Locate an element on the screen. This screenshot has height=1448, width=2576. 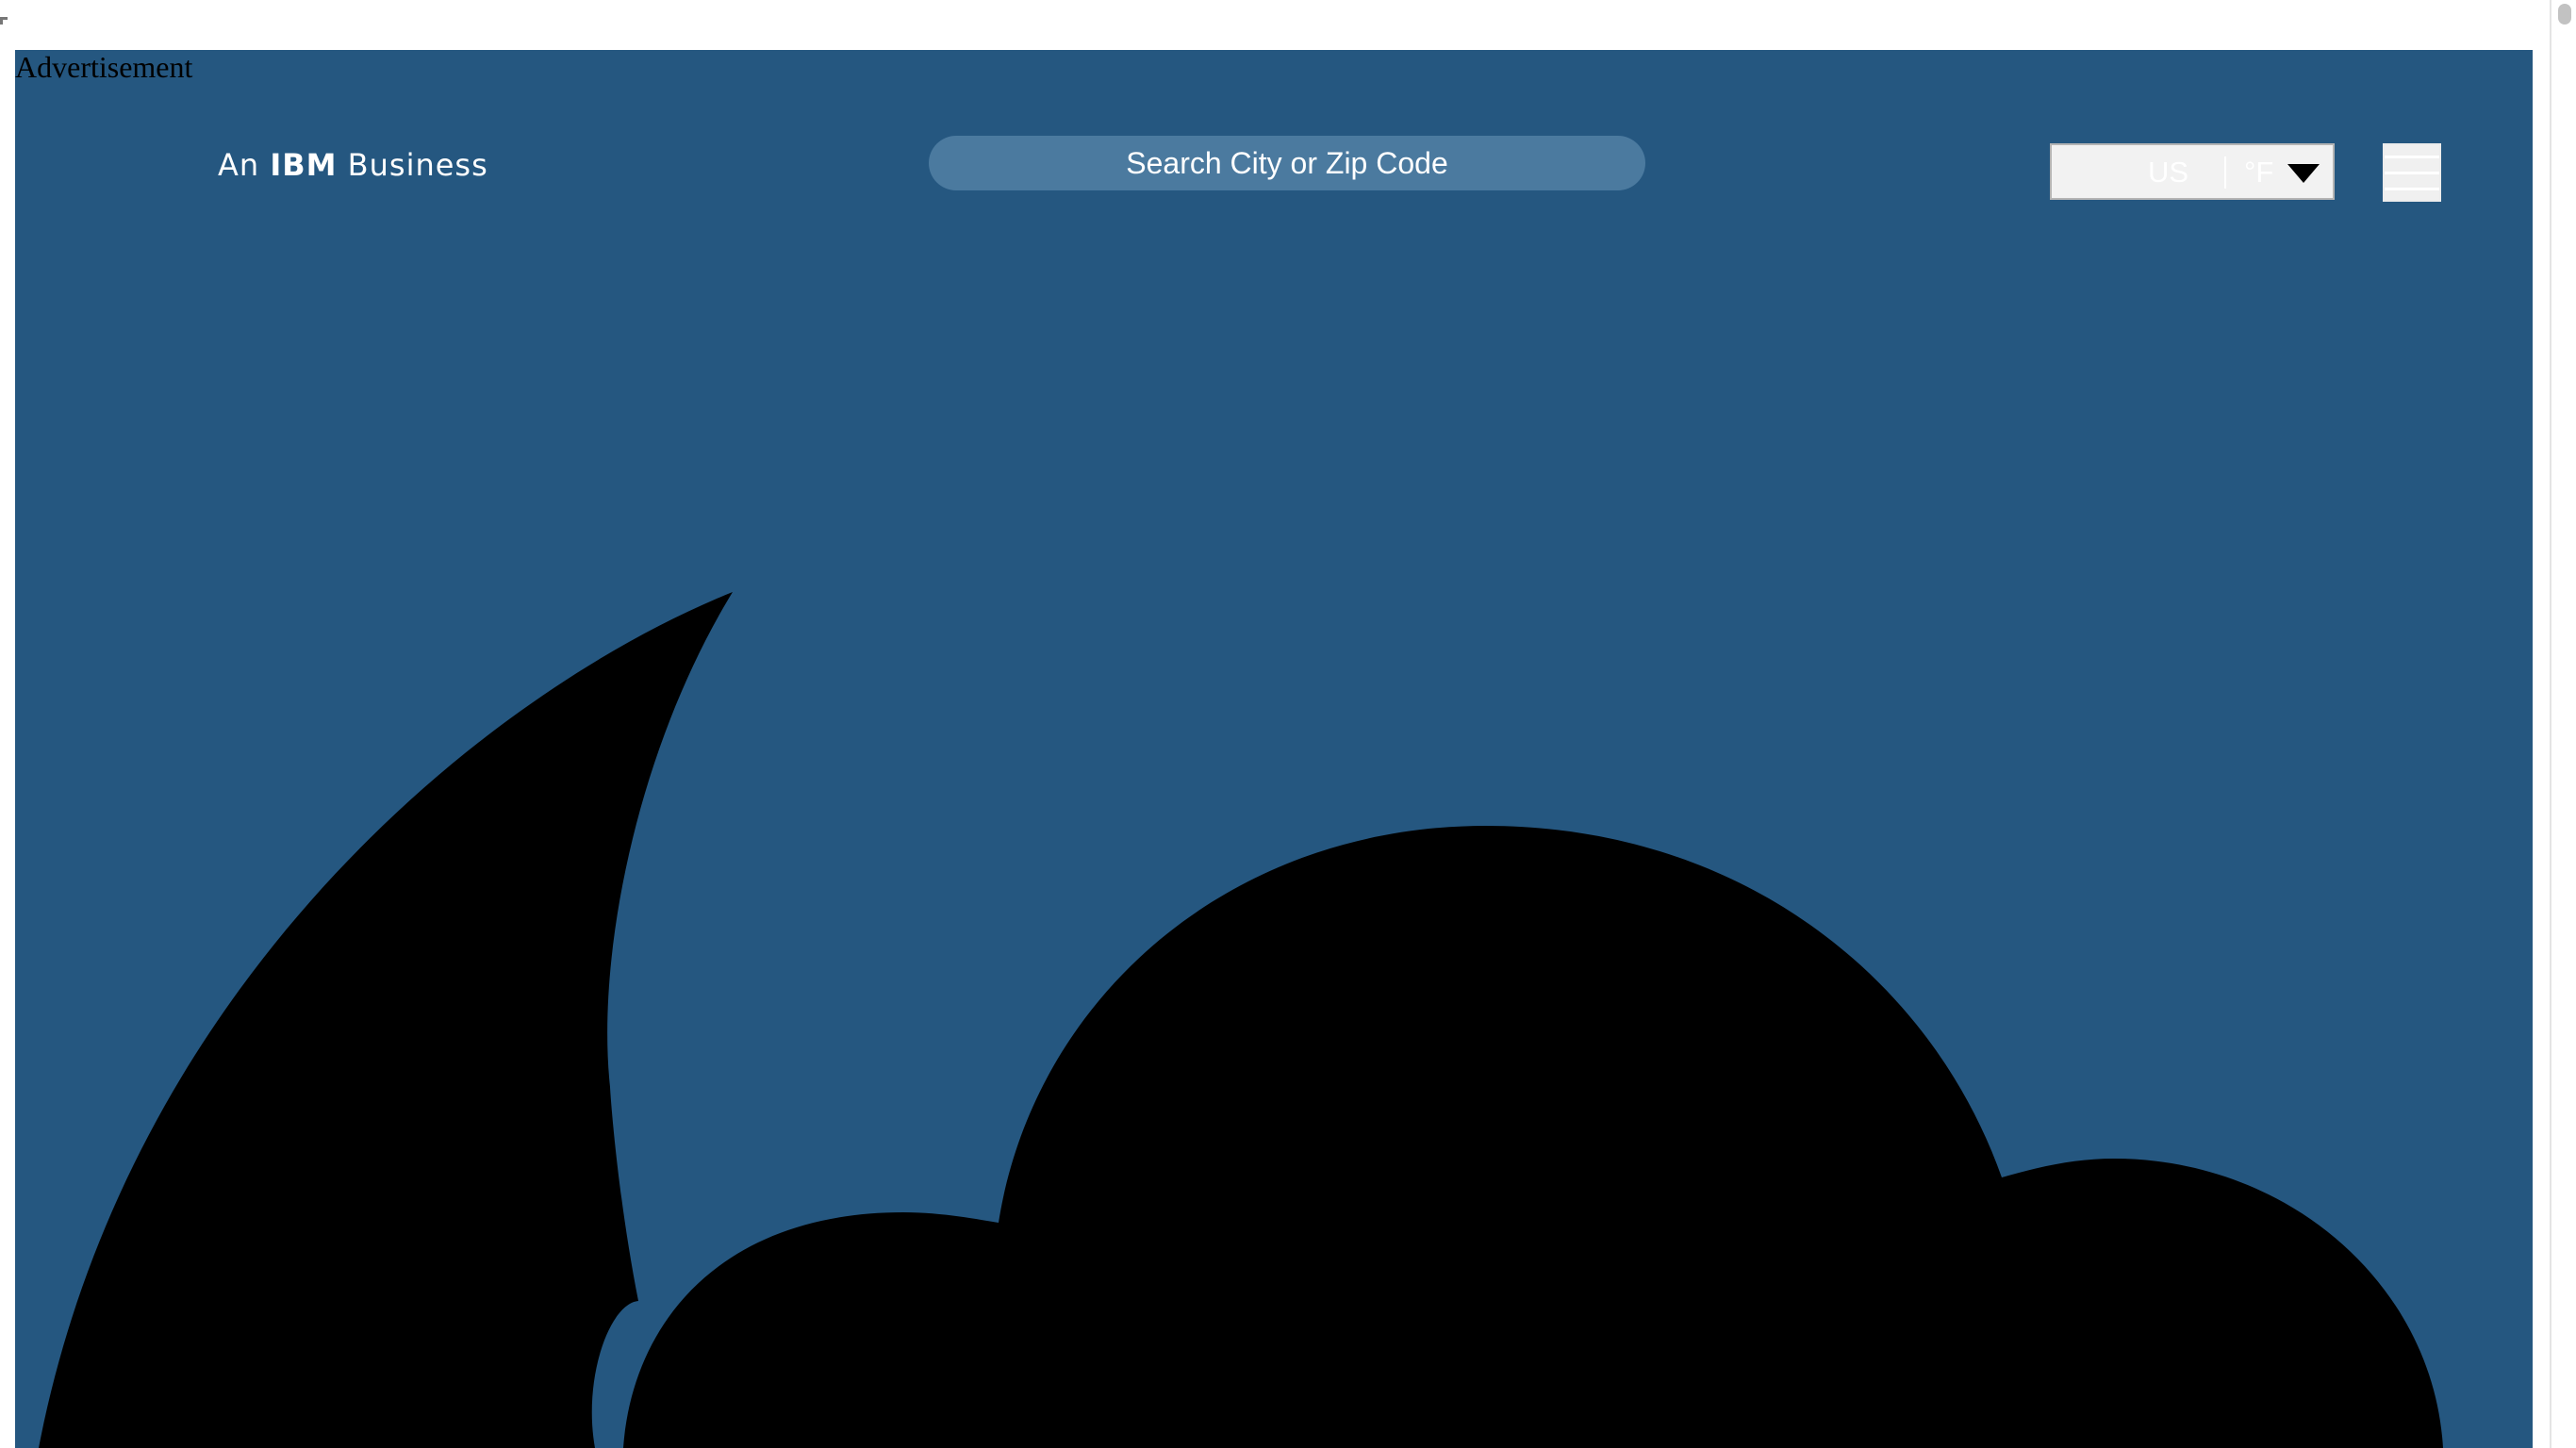
tagline-suffix: Business is located at coordinates (417, 165).